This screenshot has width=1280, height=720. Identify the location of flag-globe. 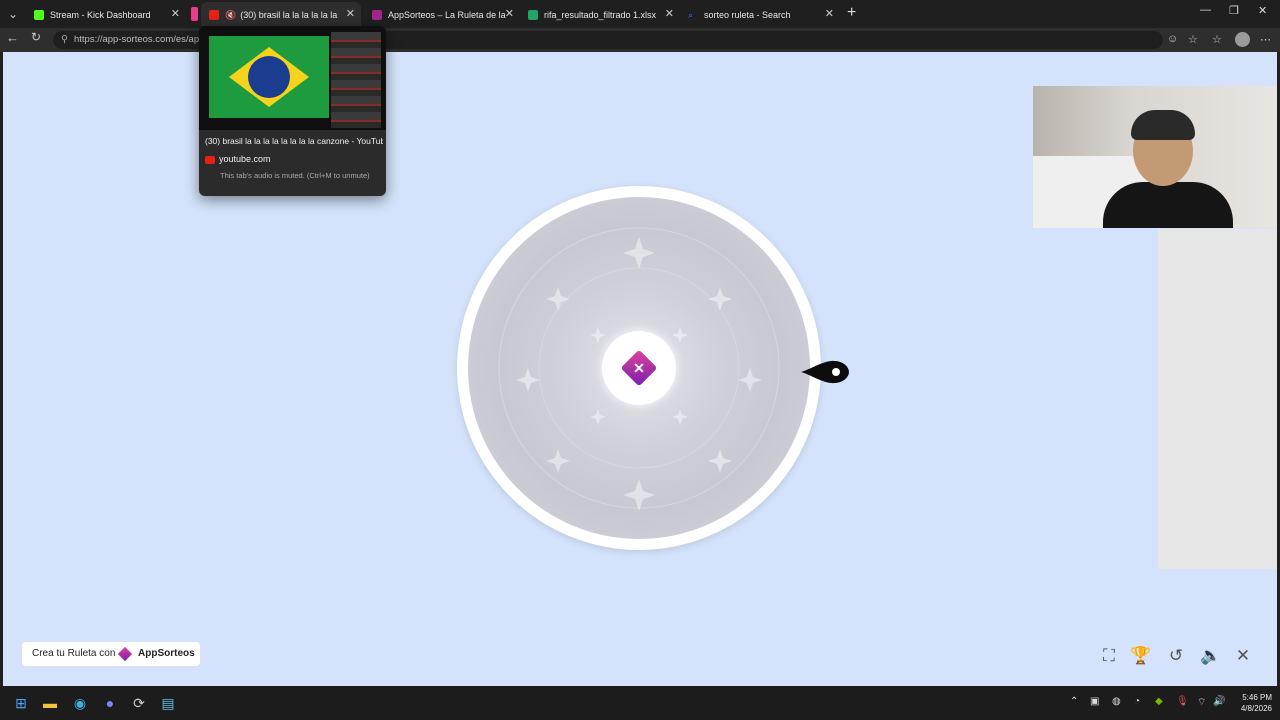
(269, 77).